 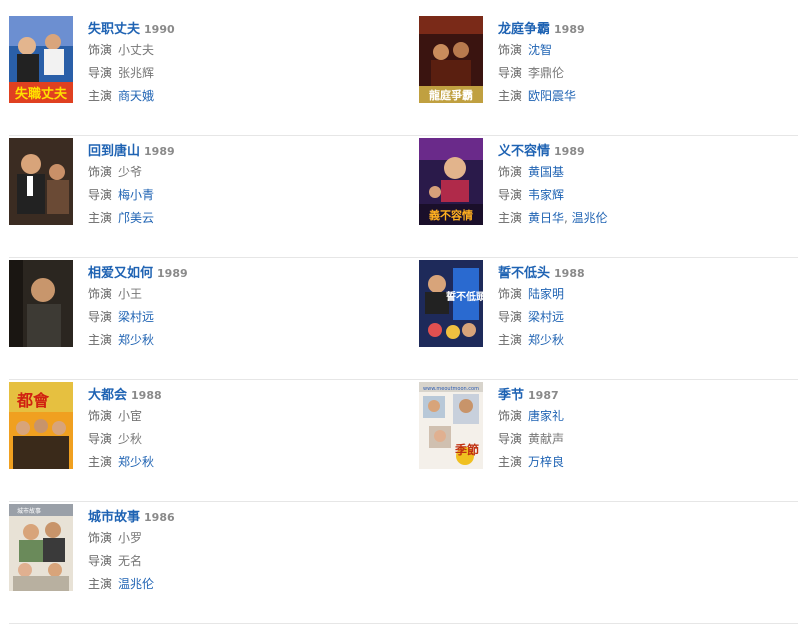 What do you see at coordinates (130, 294) in the screenshot?
I see `role-value: 小王` at bounding box center [130, 294].